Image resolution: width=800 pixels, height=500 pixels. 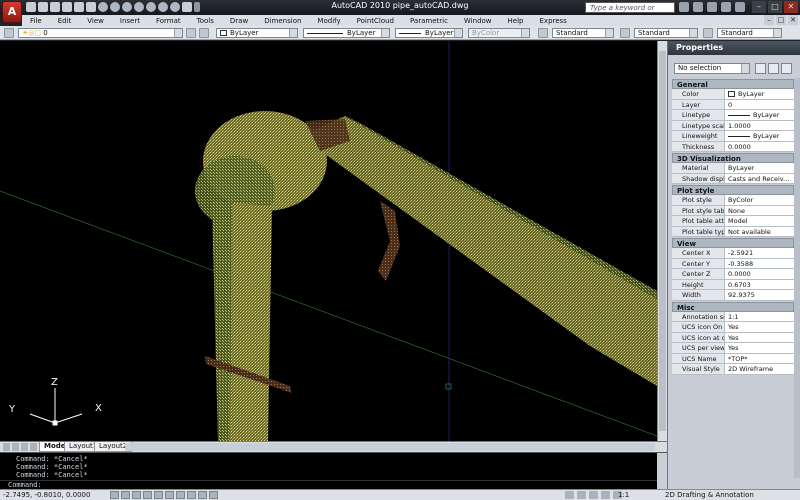 What do you see at coordinates (759, 210) in the screenshot?
I see `property-value: None` at bounding box center [759, 210].